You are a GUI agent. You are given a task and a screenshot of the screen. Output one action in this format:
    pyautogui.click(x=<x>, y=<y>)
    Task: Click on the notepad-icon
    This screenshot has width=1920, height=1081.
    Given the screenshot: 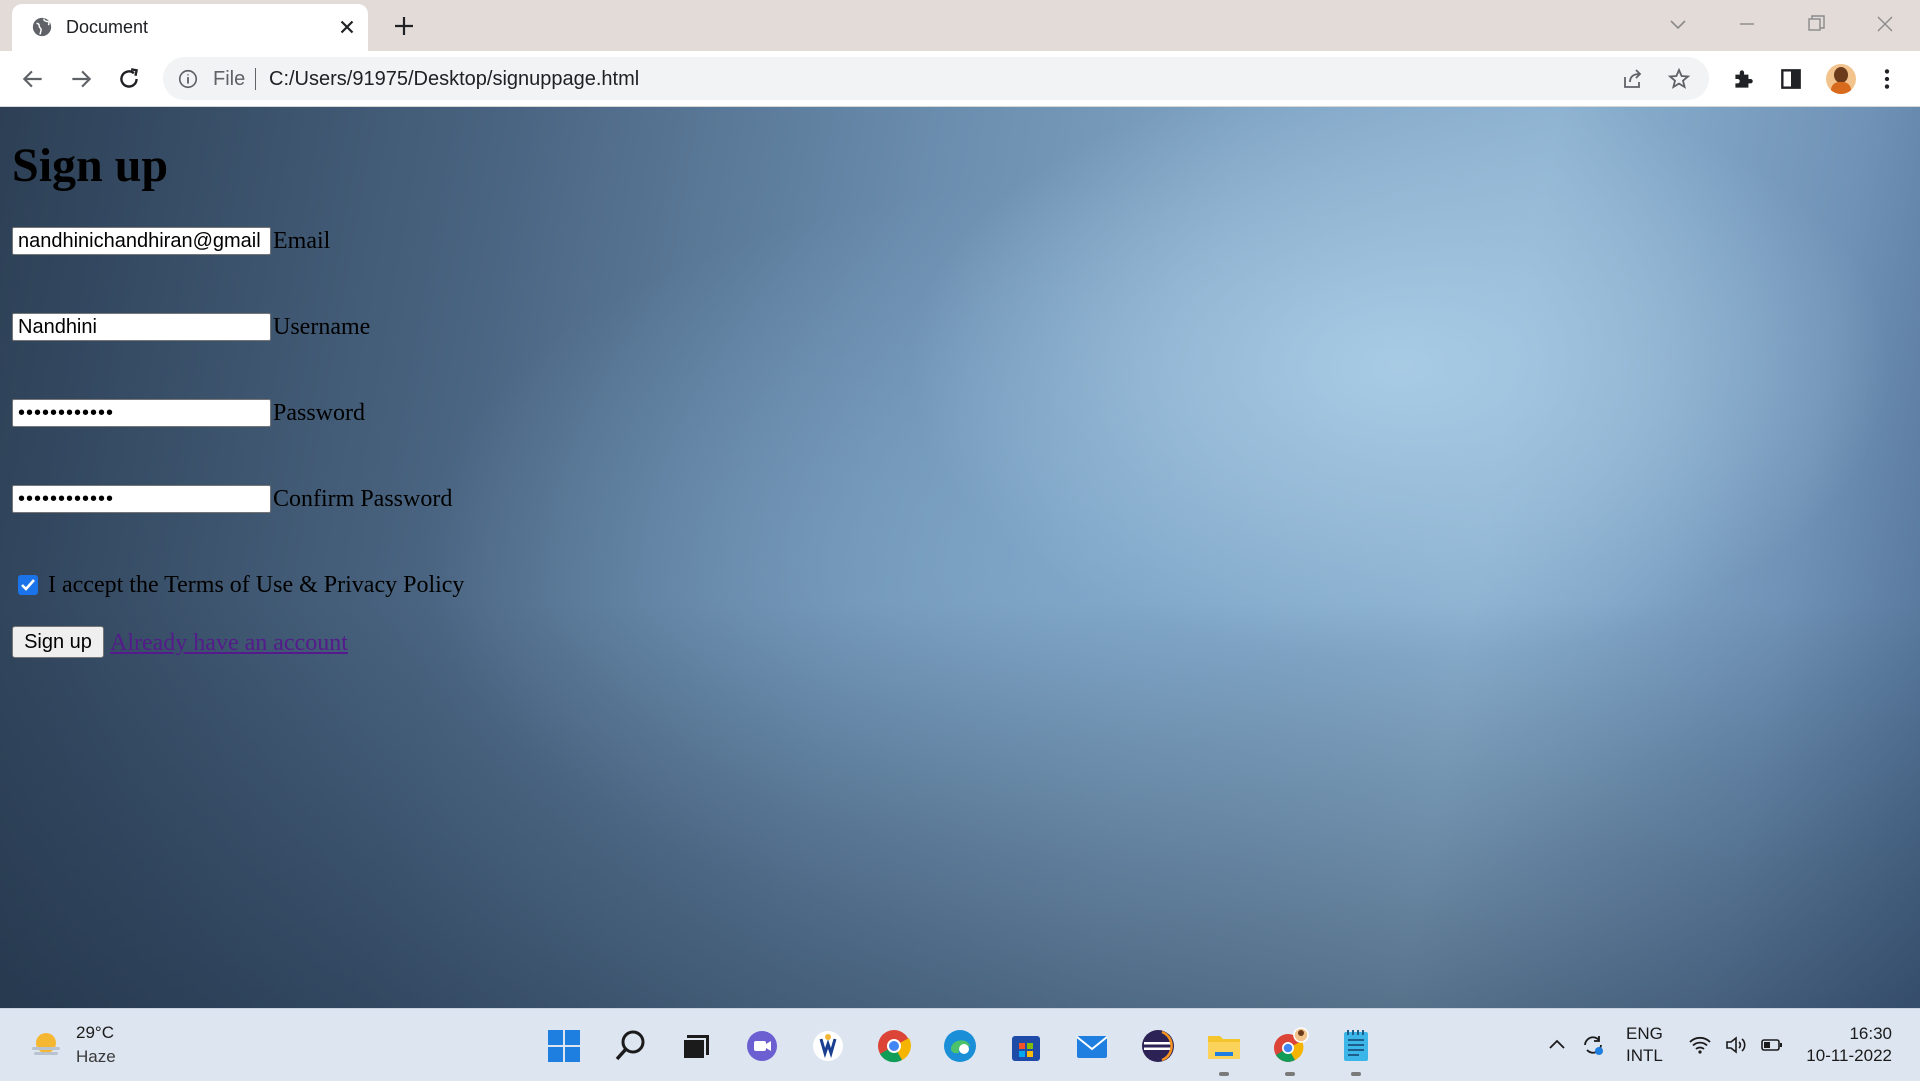 What is the action you would take?
    pyautogui.click(x=1356, y=1046)
    